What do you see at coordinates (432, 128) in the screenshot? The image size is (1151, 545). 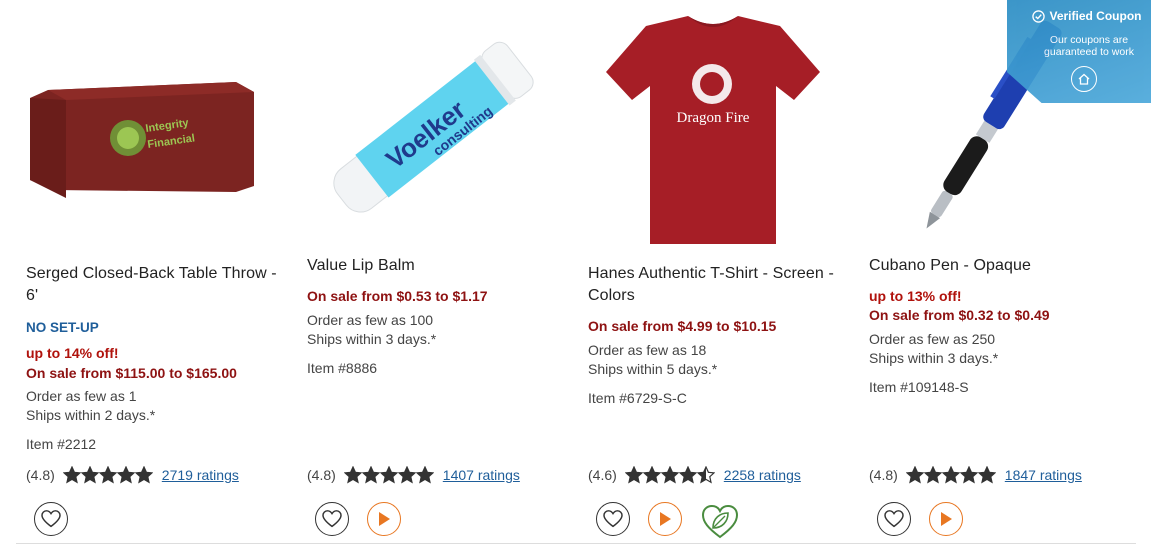 I see `product-image-lip-balm: Voelker consulting` at bounding box center [432, 128].